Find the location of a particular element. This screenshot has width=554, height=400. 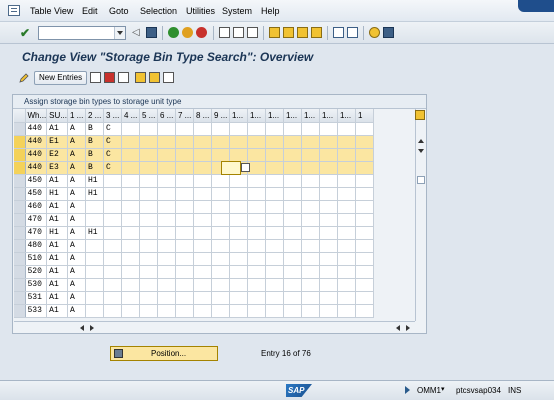

system-menu-icon is located at coordinates (14, 10).